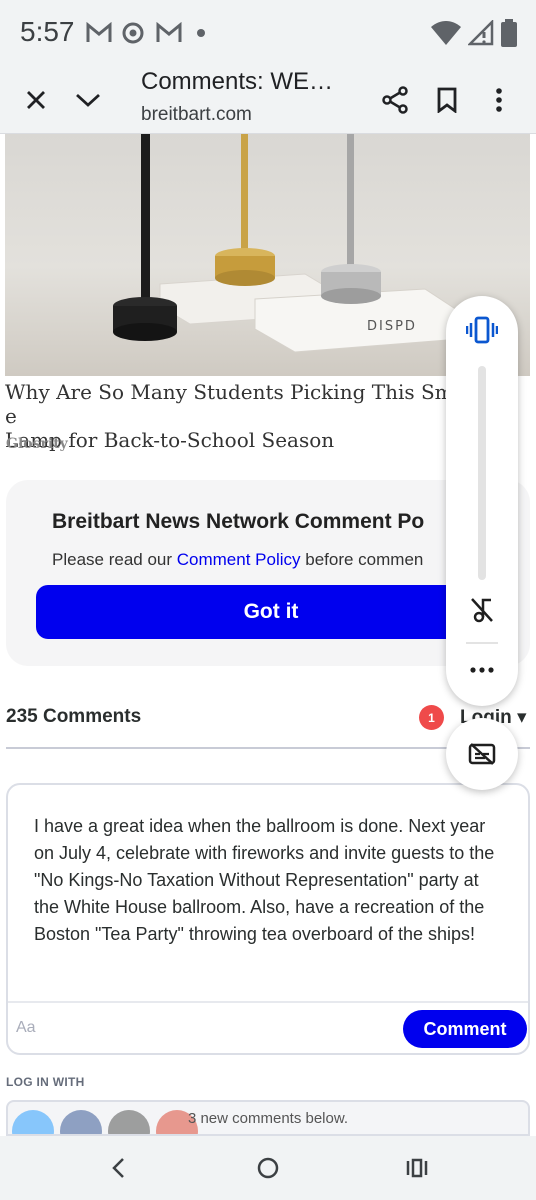 This screenshot has height=1200, width=536. I want to click on box-brand-text: DISPD, so click(392, 326).